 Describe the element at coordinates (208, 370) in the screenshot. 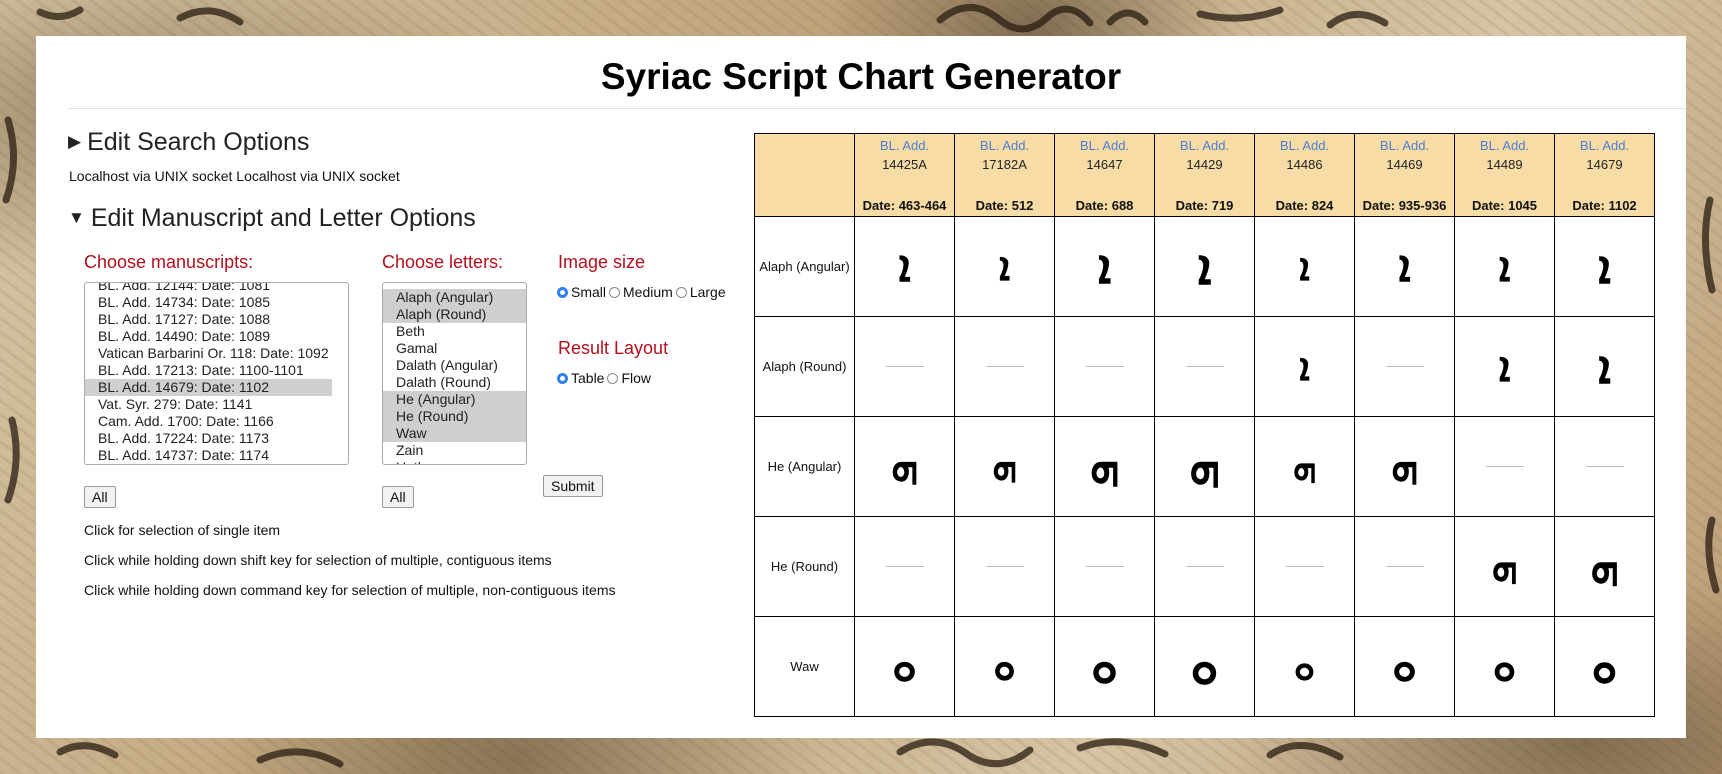

I see `manuscripts-option: BL. Add. 17213: Date: 1100-1101` at that location.